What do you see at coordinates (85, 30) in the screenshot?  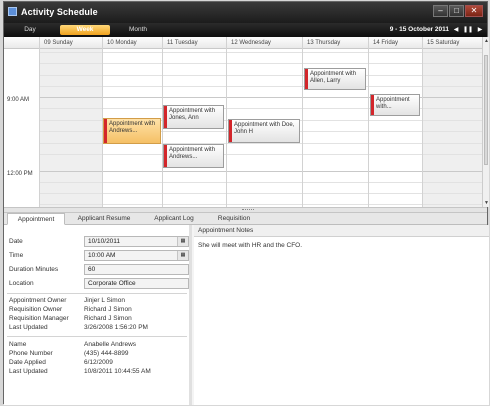 I see `view-tab-week: Week` at bounding box center [85, 30].